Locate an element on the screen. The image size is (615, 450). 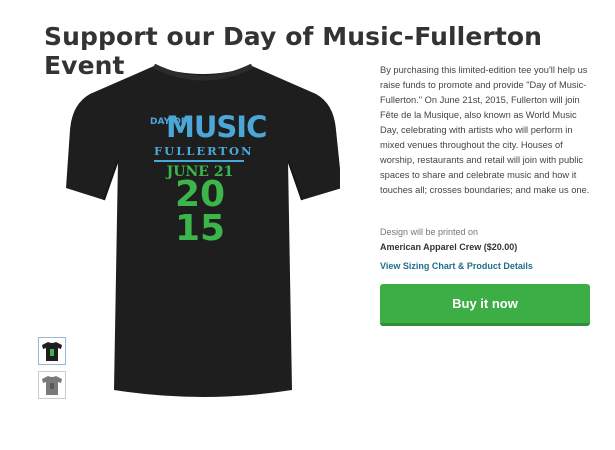
print-rule is located at coordinates (199, 161).